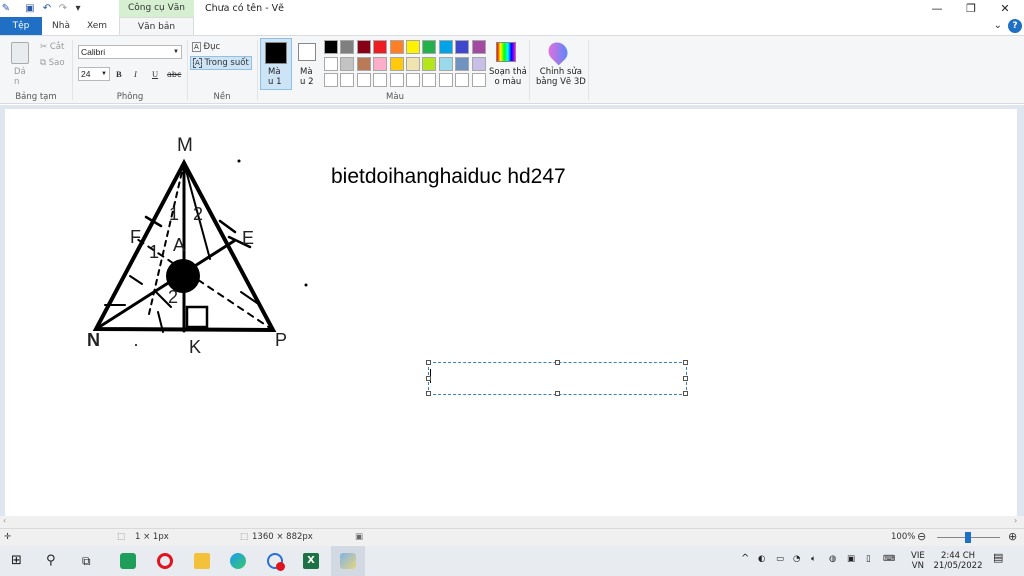 The image size is (1024, 576). Describe the element at coordinates (19, 561) in the screenshot. I see `windows-start-icon: ⊞` at that location.